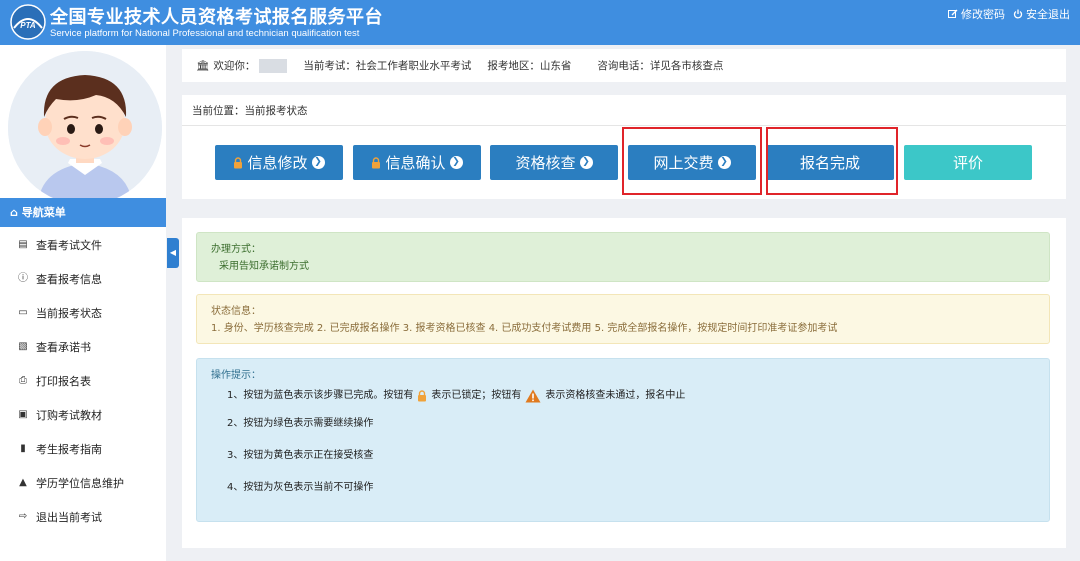 This screenshot has width=1080, height=561. Describe the element at coordinates (545, 163) in the screenshot. I see `step-label: 资格核查` at that location.